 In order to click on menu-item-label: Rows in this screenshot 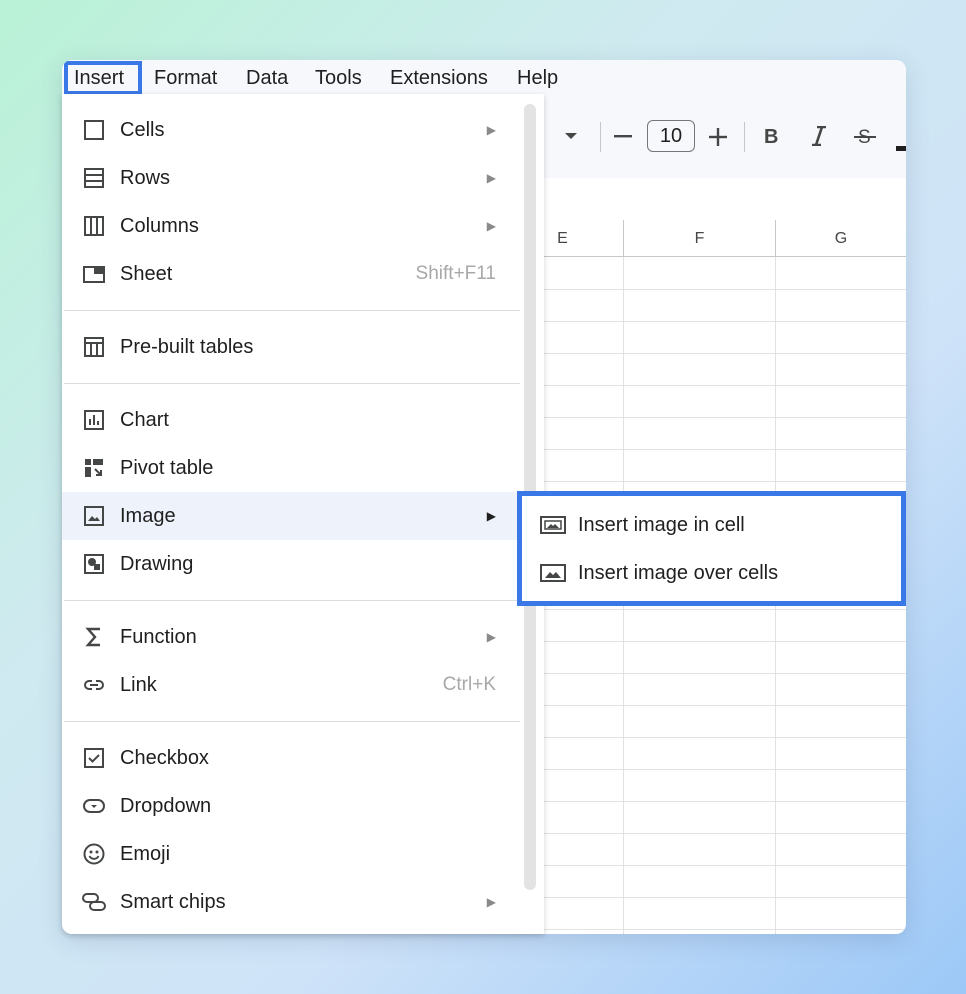, I will do `click(145, 178)`.